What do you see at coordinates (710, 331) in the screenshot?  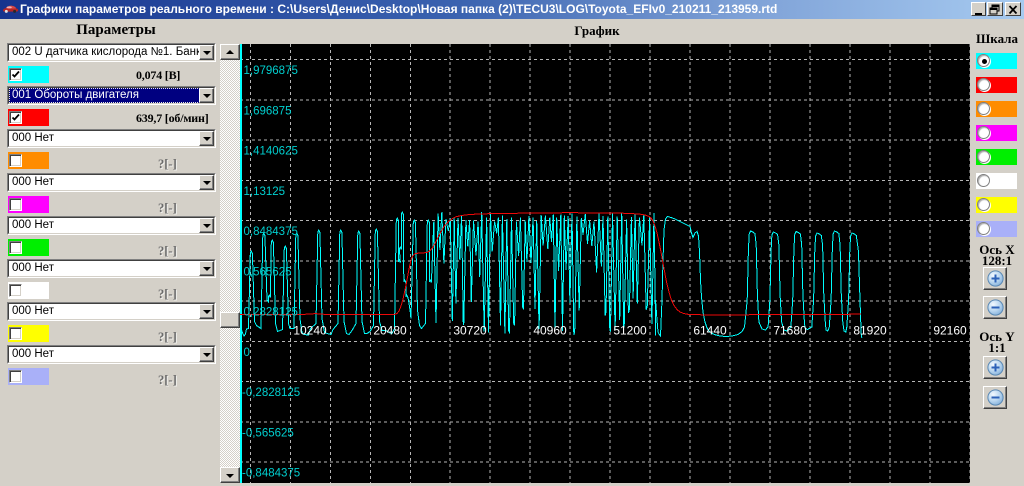 I see `svg-text: 61440` at bounding box center [710, 331].